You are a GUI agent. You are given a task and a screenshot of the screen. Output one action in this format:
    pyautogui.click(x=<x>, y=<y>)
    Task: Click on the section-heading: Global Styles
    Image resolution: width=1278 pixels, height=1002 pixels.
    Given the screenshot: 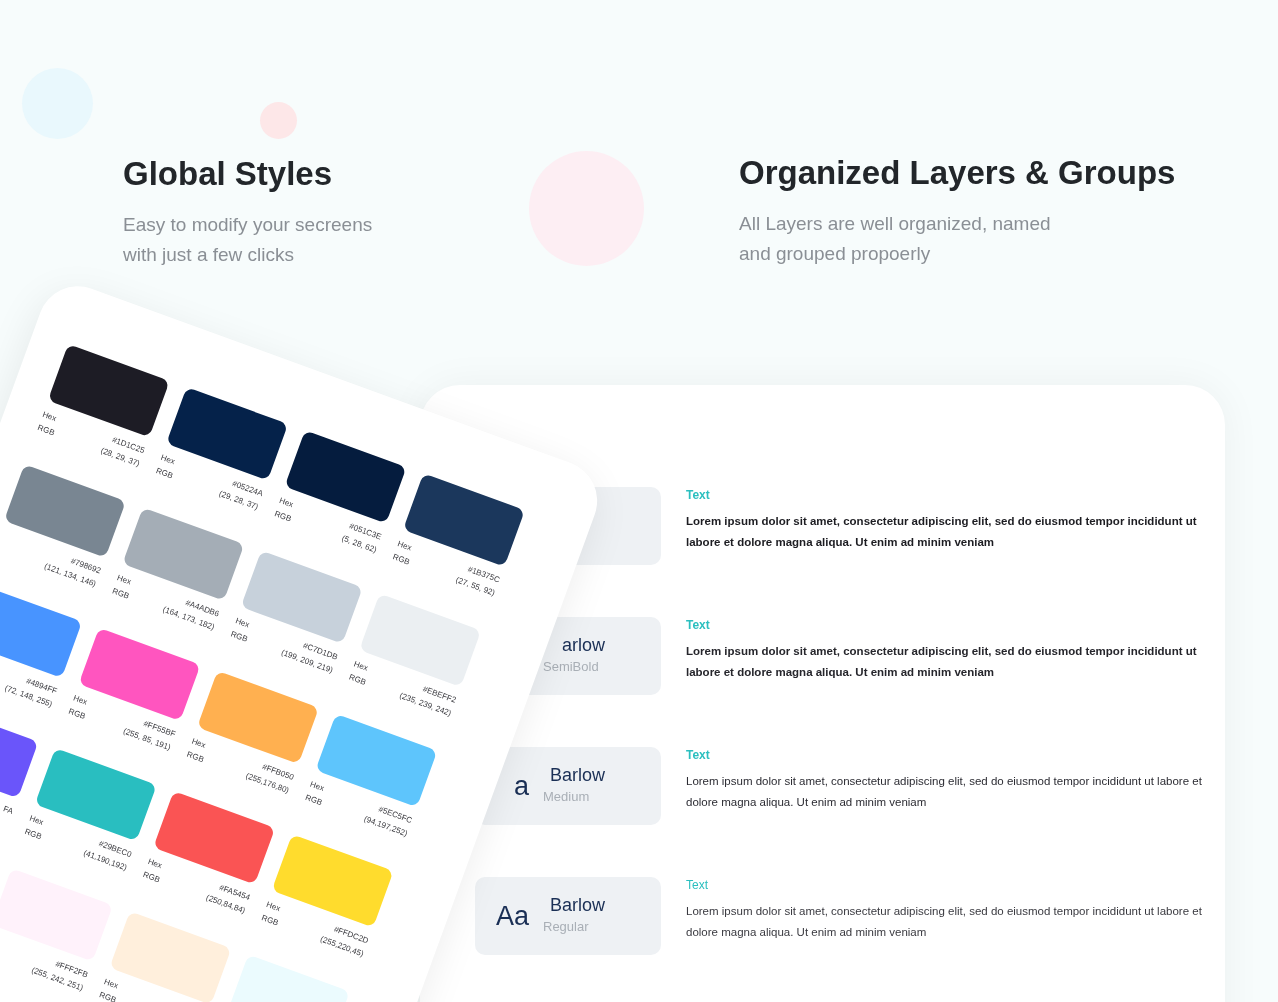 What is the action you would take?
    pyautogui.click(x=228, y=174)
    